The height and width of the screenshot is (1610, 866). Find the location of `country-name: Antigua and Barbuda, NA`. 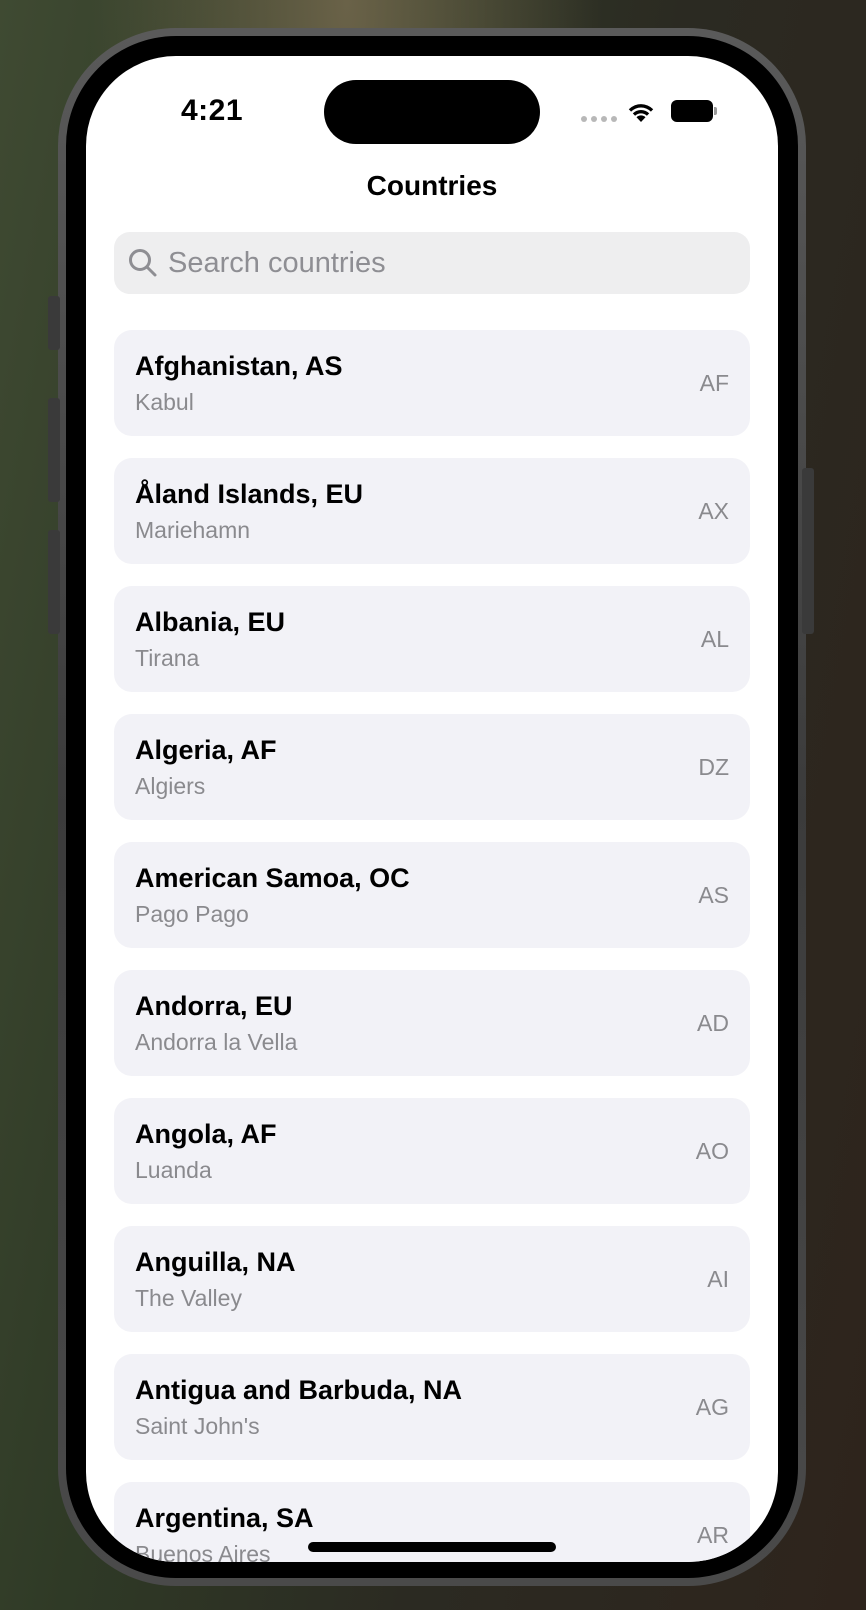

country-name: Antigua and Barbuda, NA is located at coordinates (299, 1390).